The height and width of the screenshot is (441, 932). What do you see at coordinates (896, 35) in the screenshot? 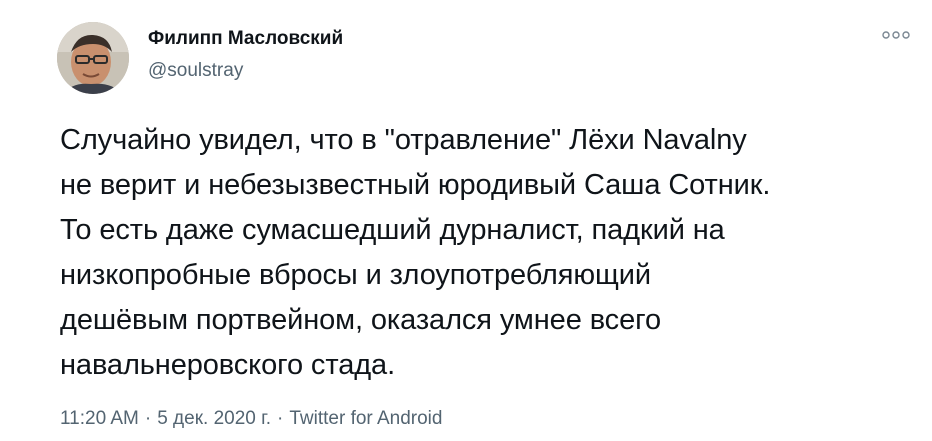
I see `more-options-icon` at bounding box center [896, 35].